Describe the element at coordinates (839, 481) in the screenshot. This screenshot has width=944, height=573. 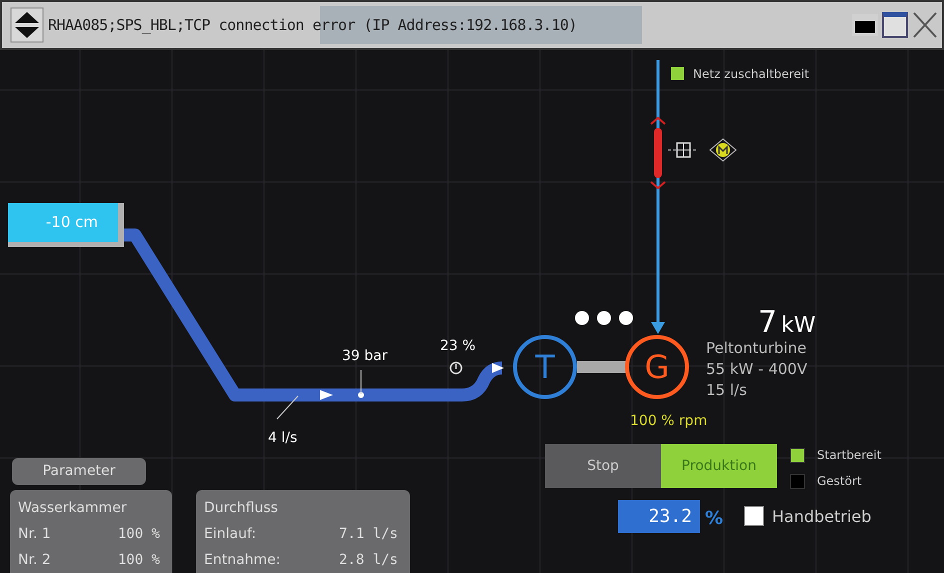
I see `indicator-label: Gestört` at that location.